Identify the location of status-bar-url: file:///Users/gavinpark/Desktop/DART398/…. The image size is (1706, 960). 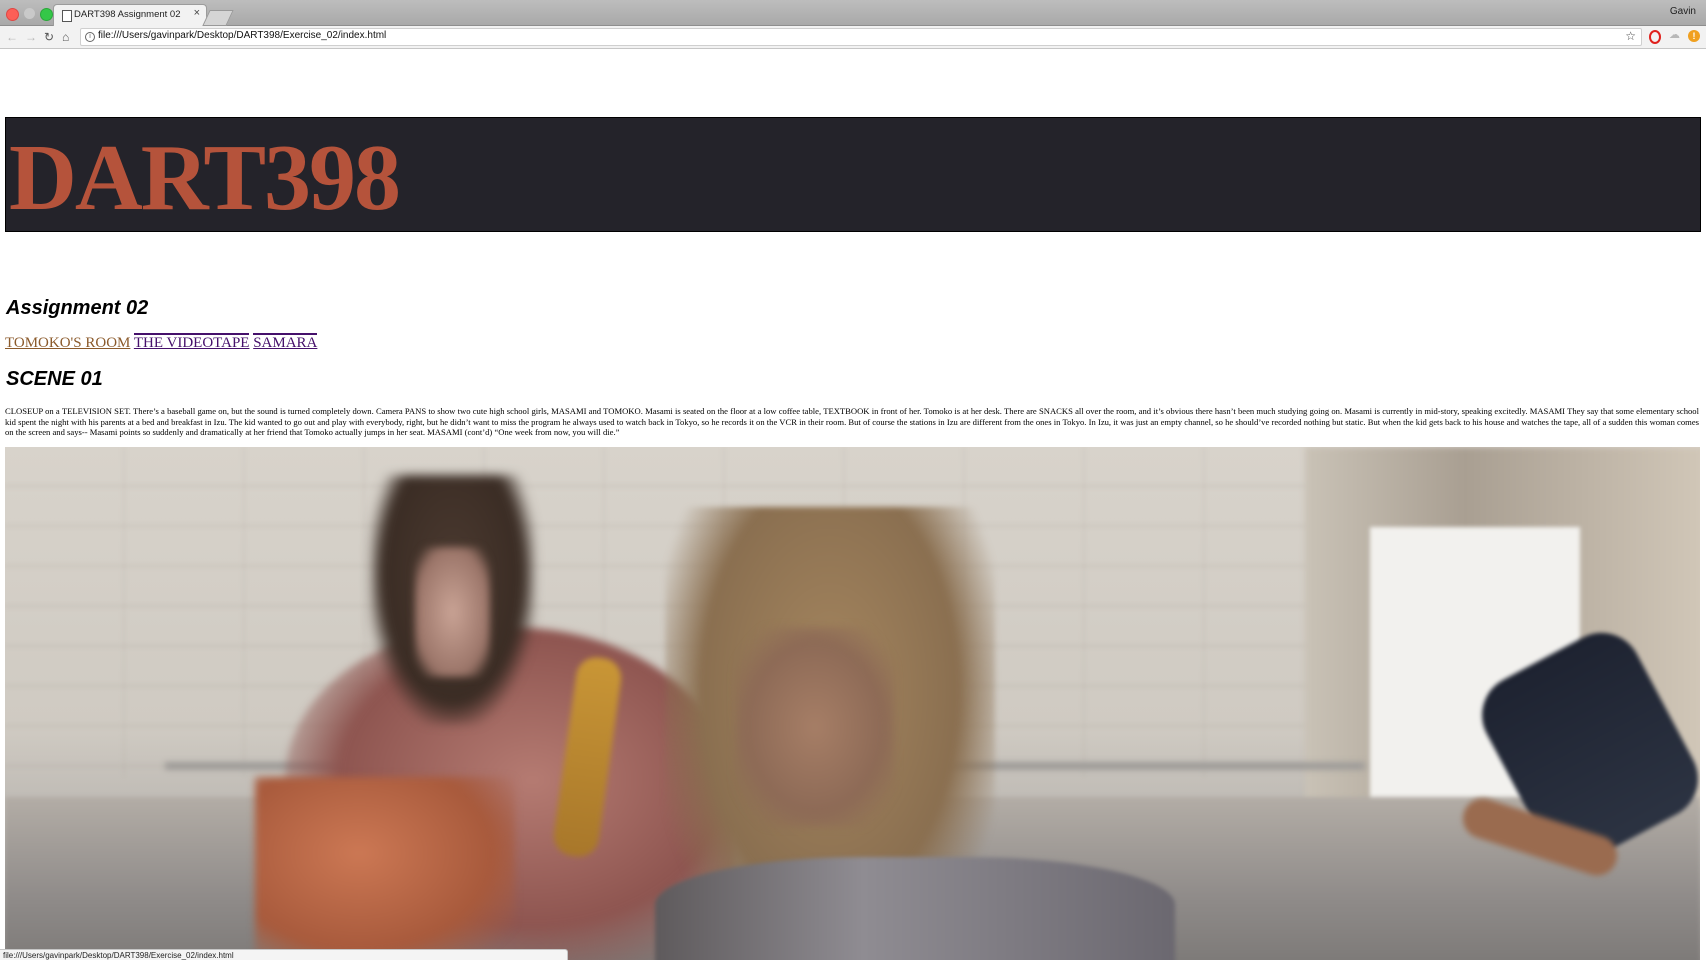
(284, 954).